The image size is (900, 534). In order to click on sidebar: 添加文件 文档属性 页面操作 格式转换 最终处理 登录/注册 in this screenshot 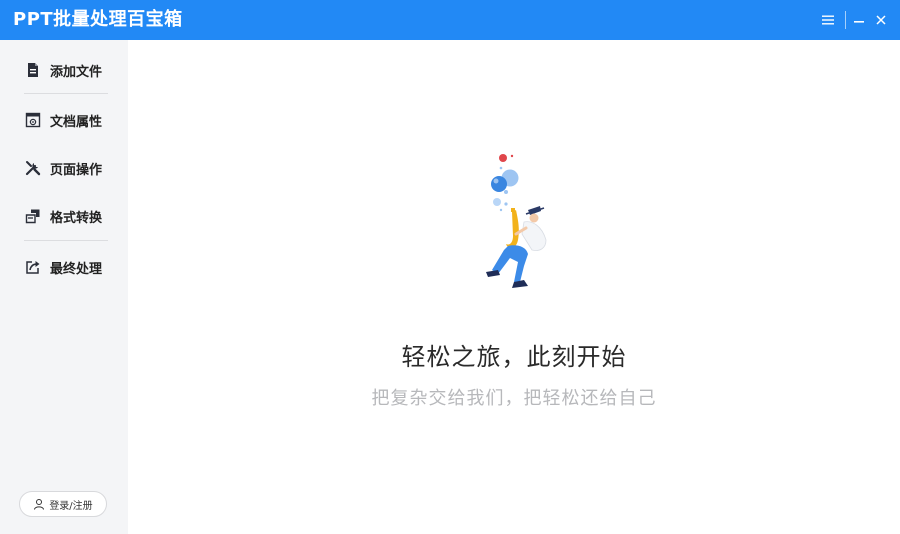, I will do `click(64, 287)`.